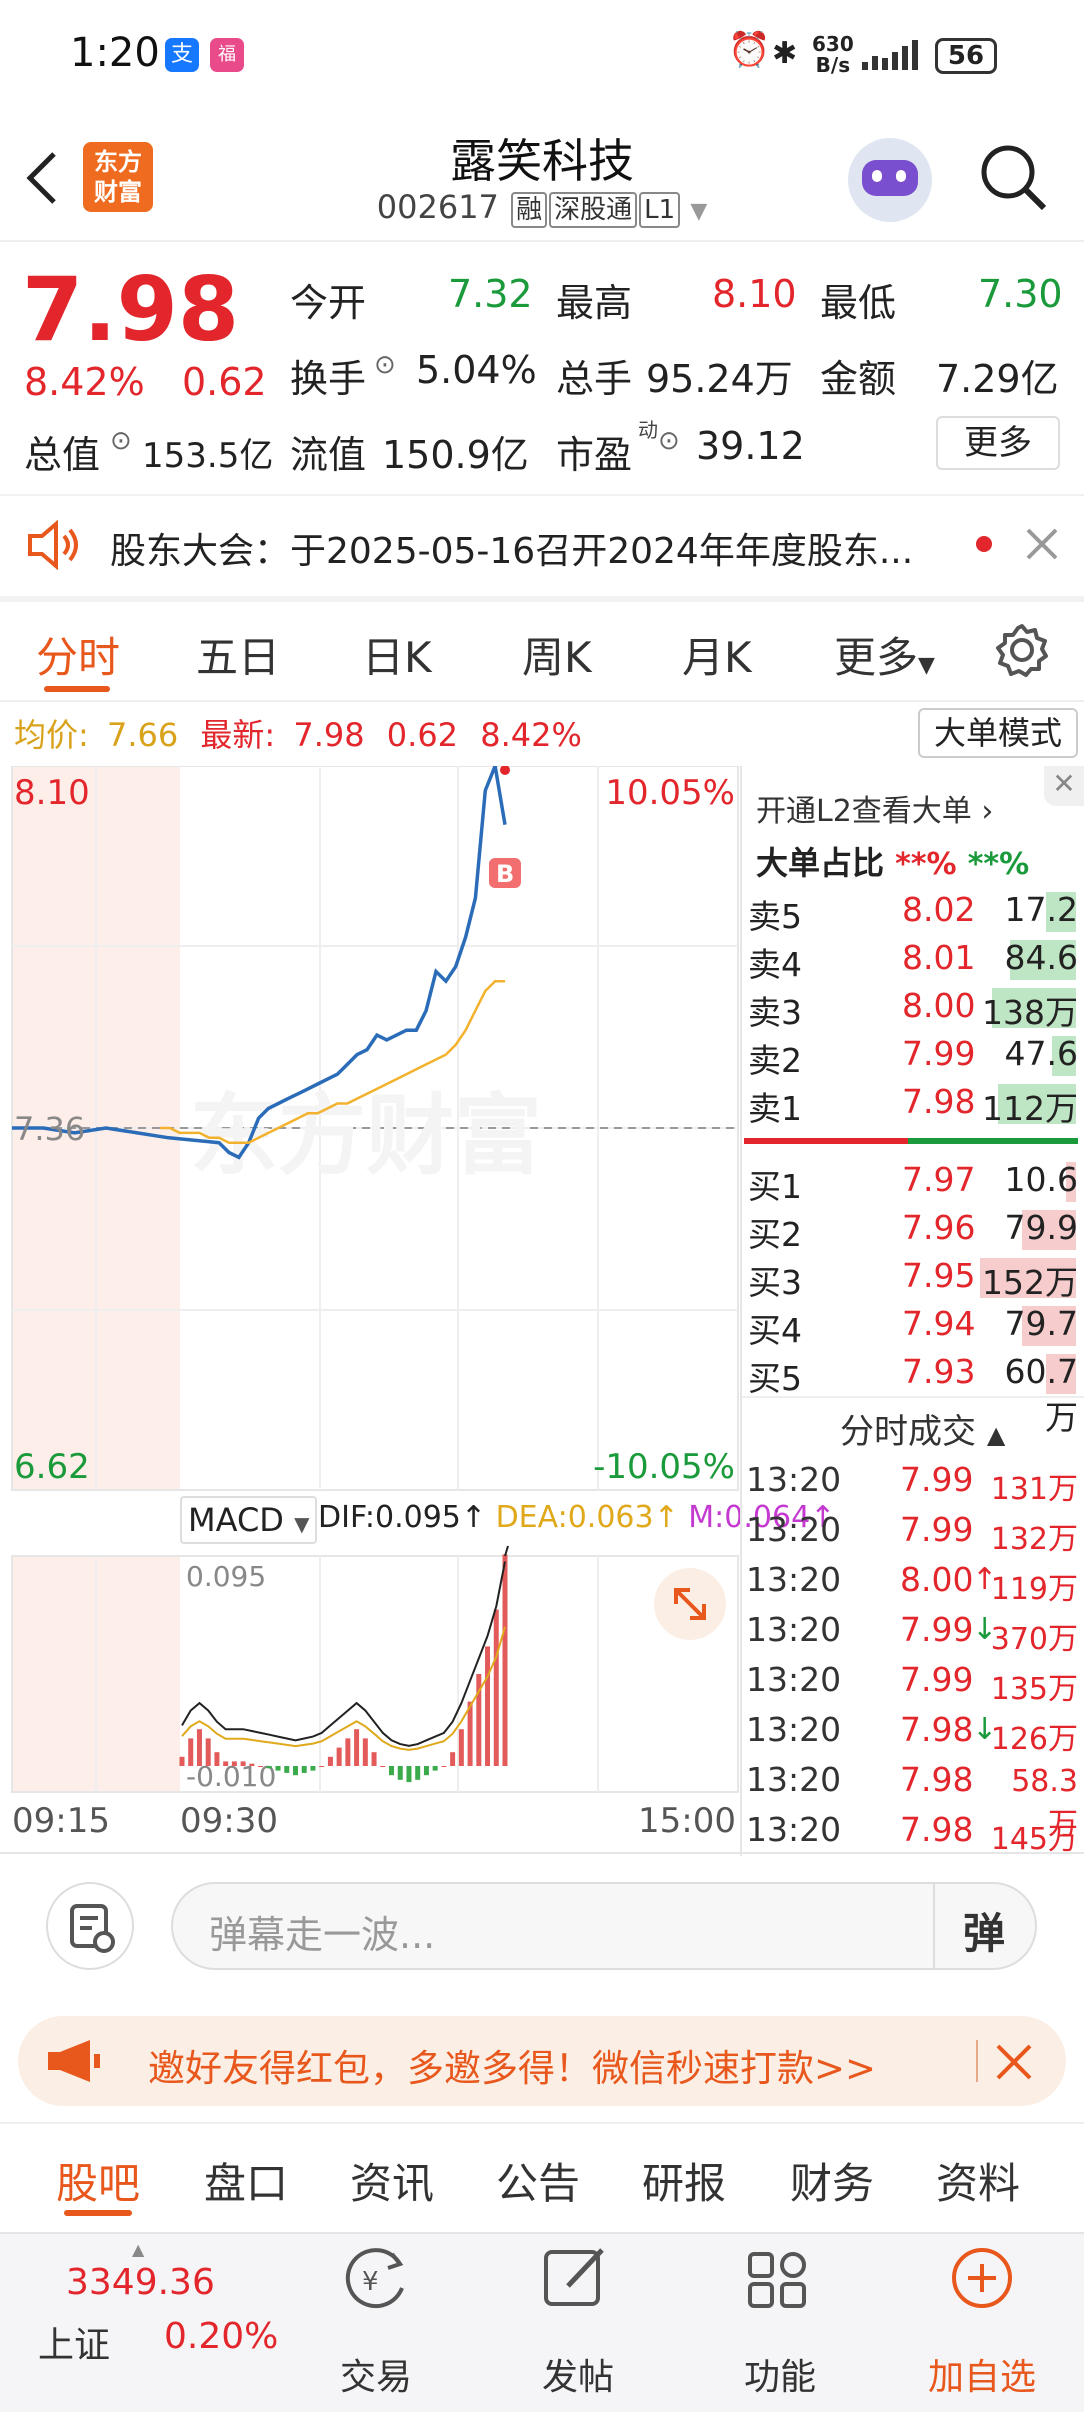  Describe the element at coordinates (397, 654) in the screenshot. I see `tab-daily-k: 日K` at that location.